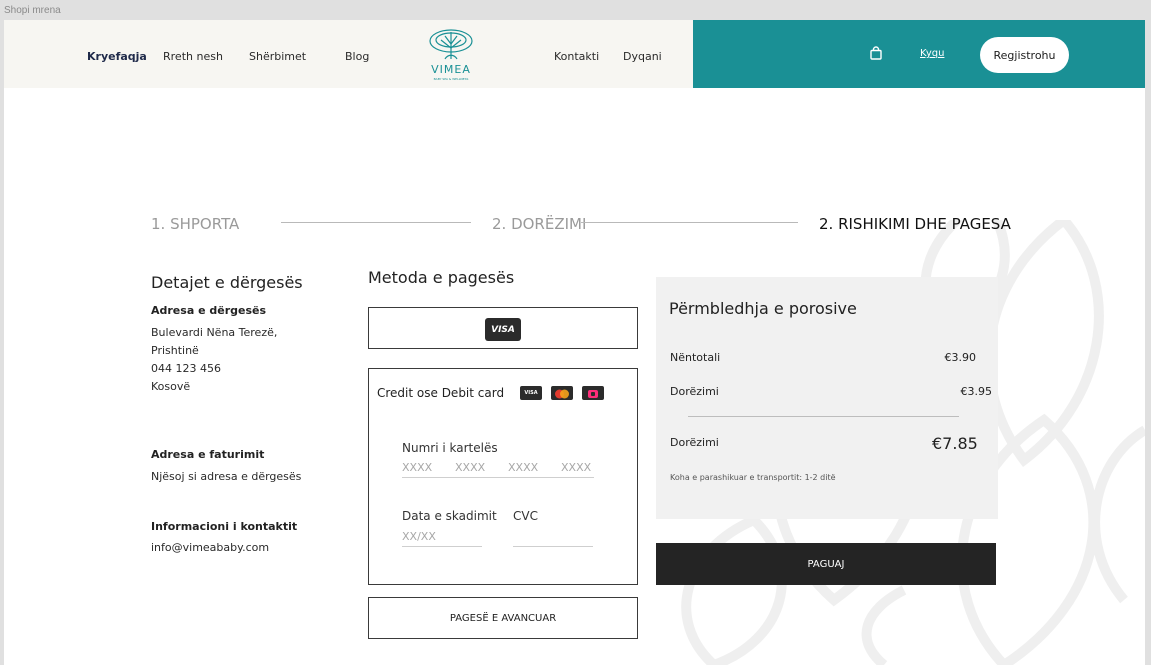 This screenshot has height=665, width=1151. What do you see at coordinates (117, 56) in the screenshot?
I see `nav-home: Kryefaqja` at bounding box center [117, 56].